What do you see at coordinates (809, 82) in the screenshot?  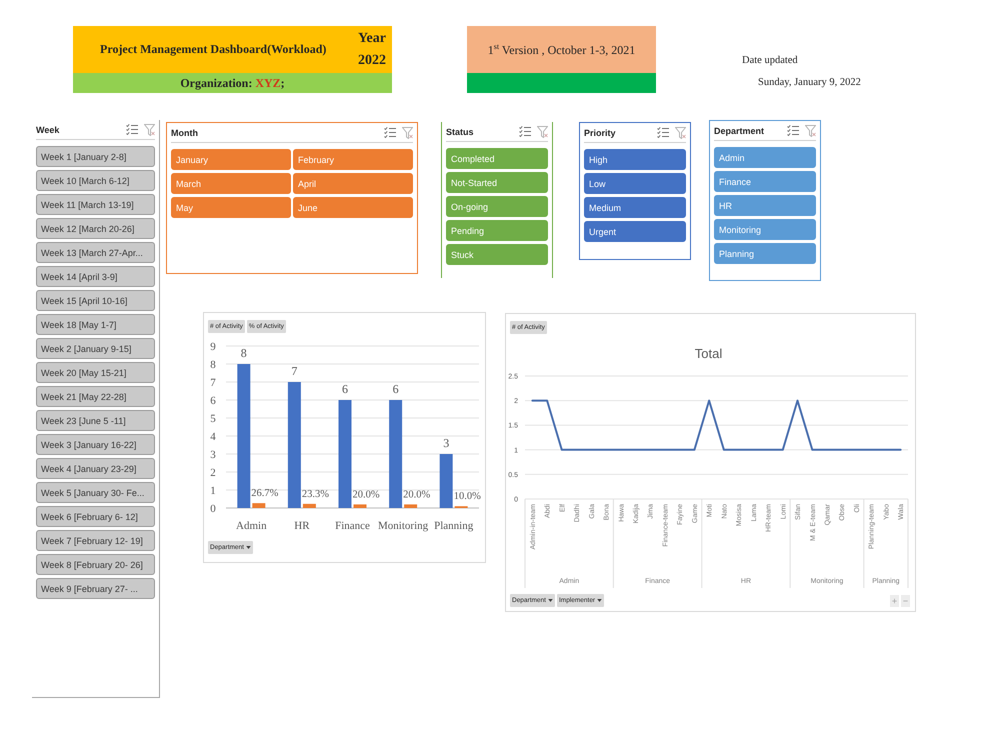 I see `date-updated-value: Sunday, January 9, 2022` at bounding box center [809, 82].